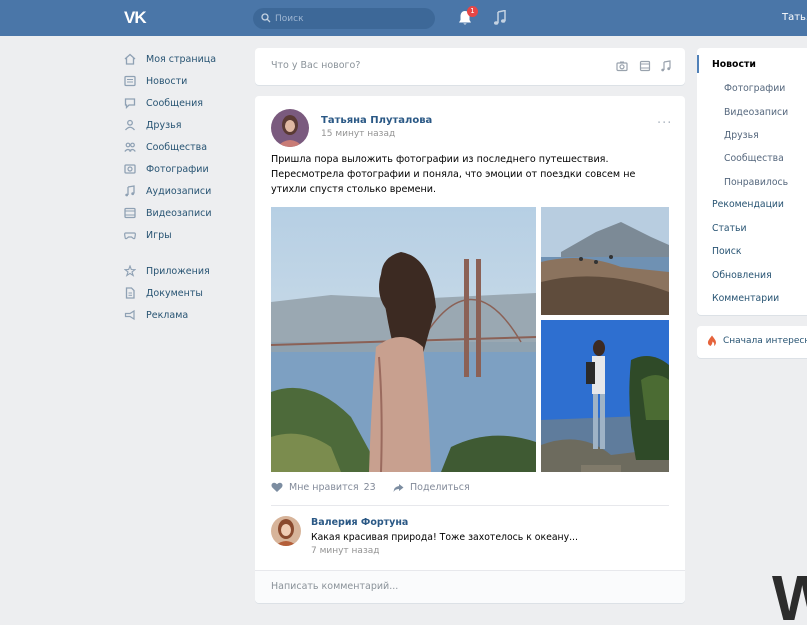 The width and height of the screenshot is (807, 625). What do you see at coordinates (130, 81) in the screenshot?
I see `news-icon` at bounding box center [130, 81].